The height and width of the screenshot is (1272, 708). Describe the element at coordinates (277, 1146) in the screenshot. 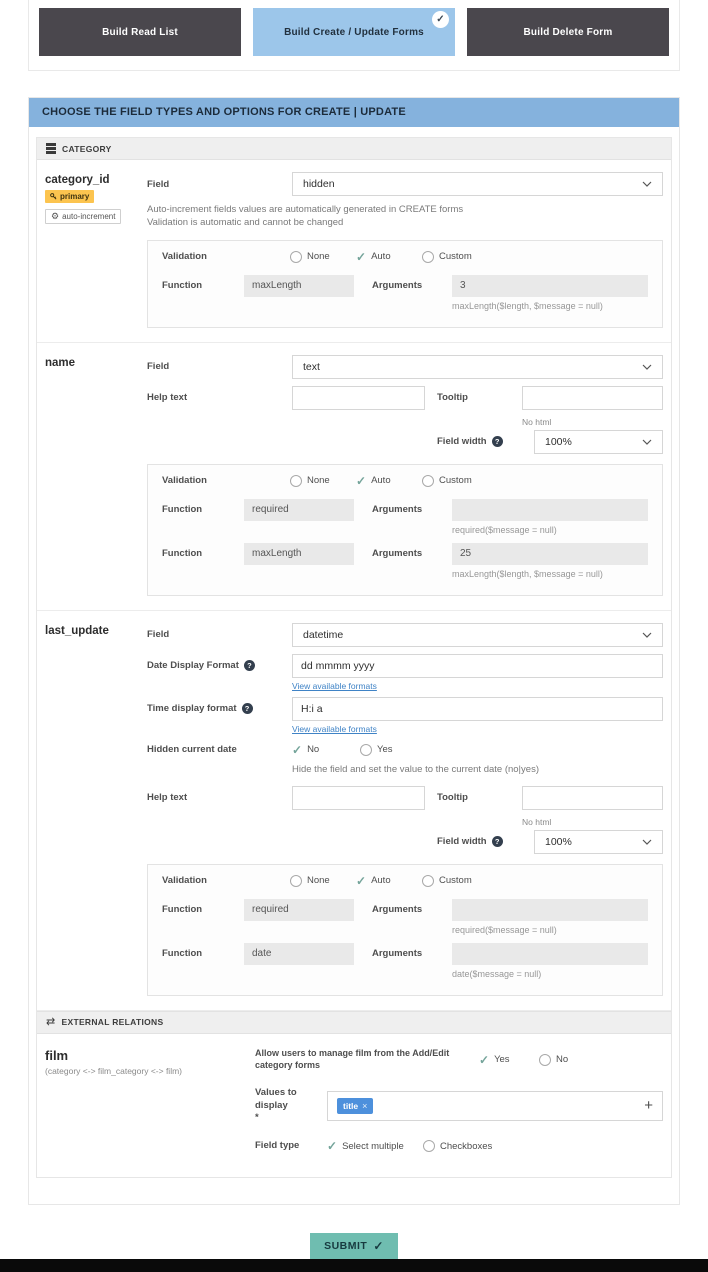

I see `field-type-label: Field type` at that location.